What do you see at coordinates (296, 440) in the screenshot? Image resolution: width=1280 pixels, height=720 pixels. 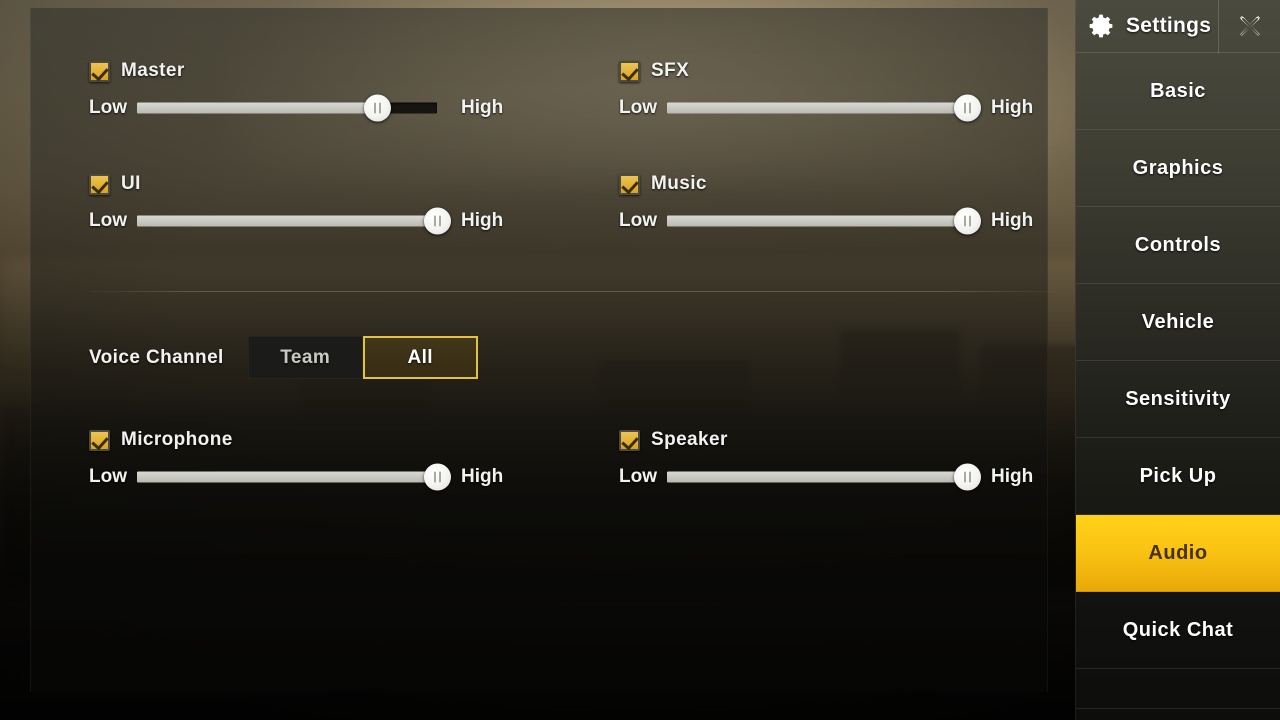 I see `microphone-checkbox-row: Microphone` at bounding box center [296, 440].